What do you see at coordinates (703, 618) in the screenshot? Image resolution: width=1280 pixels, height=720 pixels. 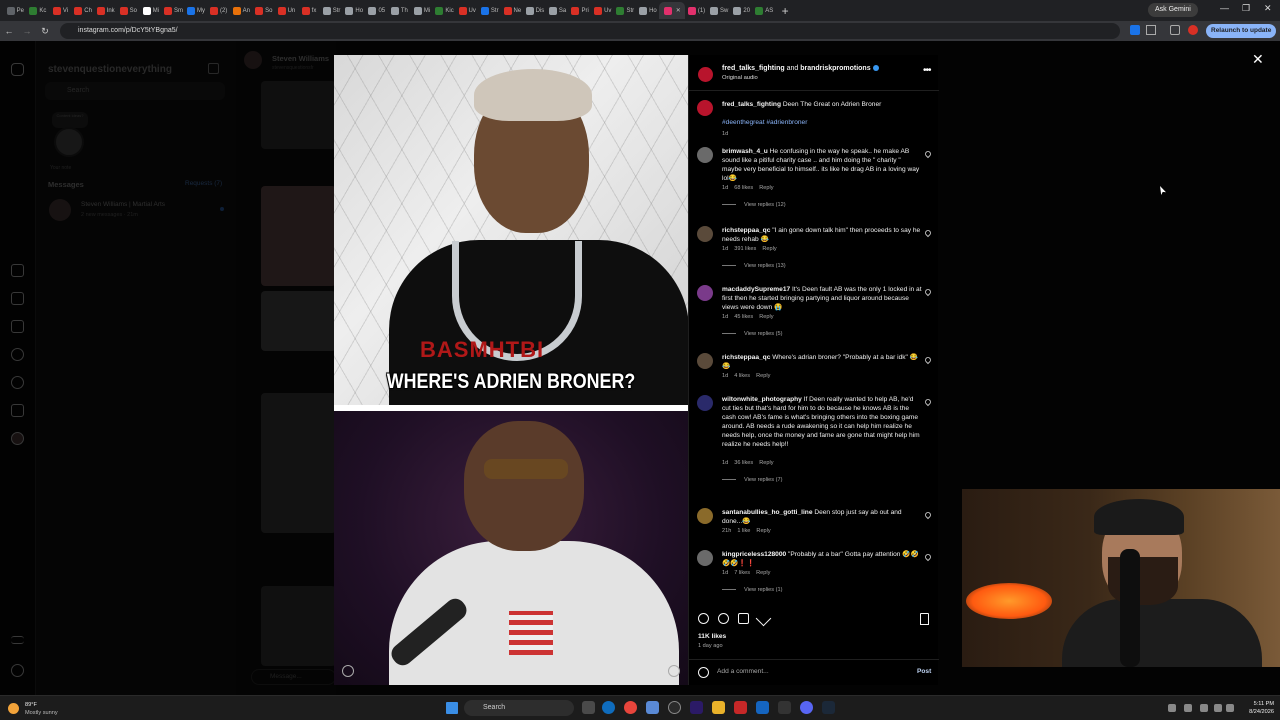 I see `like-heart-icon` at bounding box center [703, 618].